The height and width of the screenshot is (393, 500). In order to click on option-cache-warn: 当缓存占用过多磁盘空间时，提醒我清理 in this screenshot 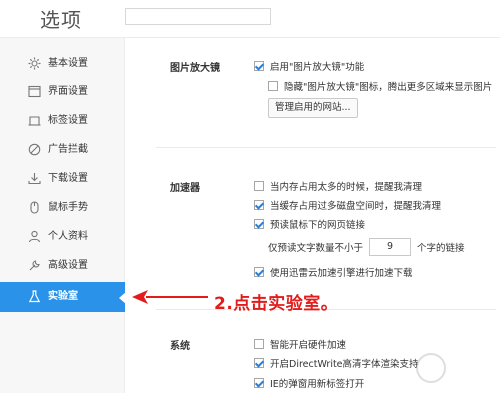, I will do `click(347, 205)`.